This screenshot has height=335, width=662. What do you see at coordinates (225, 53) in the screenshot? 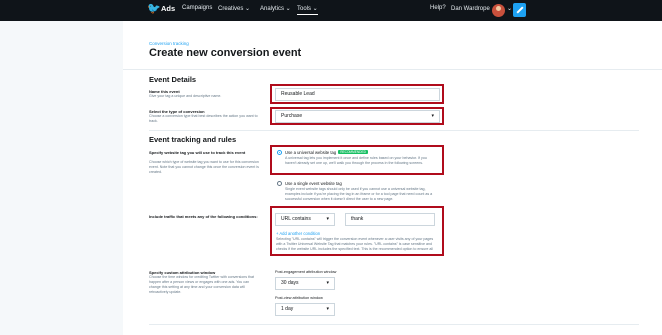
I see `page-title: Create new conversion event` at bounding box center [225, 53].